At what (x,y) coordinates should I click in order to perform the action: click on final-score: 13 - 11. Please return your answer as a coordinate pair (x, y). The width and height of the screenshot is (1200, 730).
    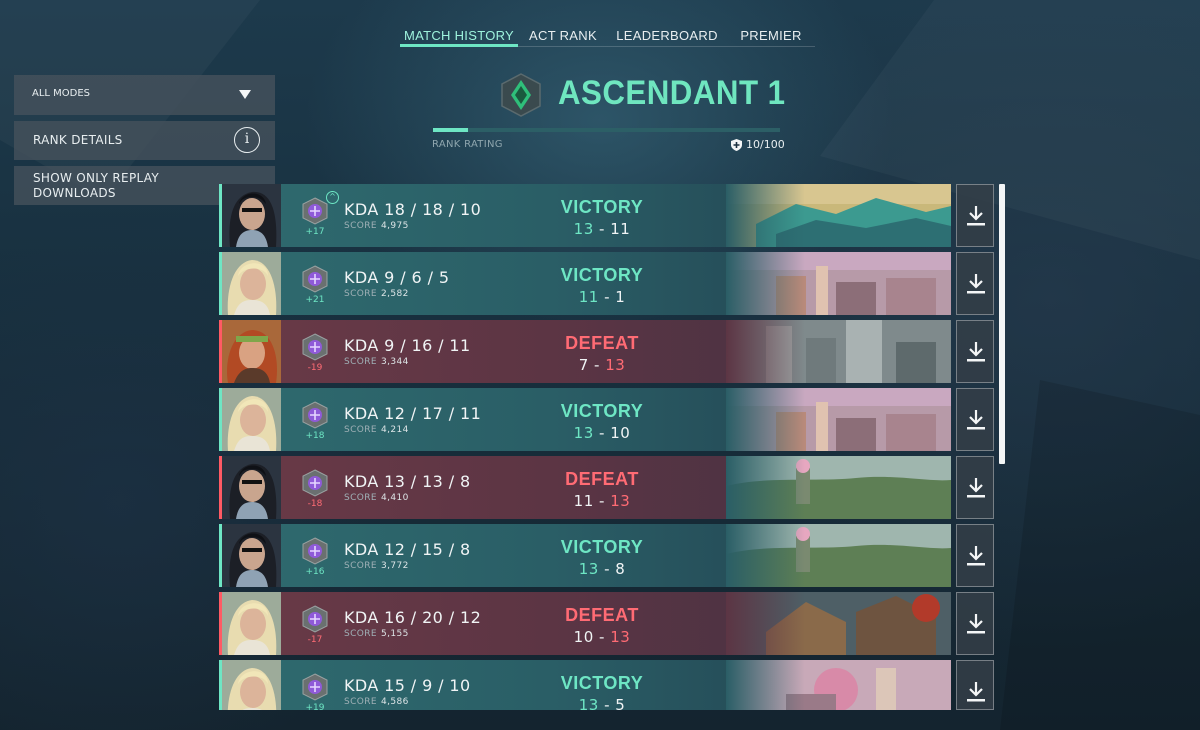
    Looking at the image, I should click on (602, 229).